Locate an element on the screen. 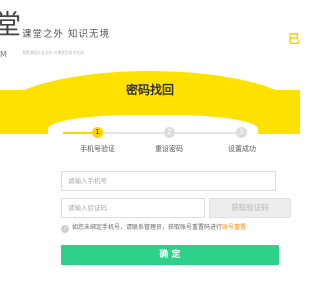 Image resolution: width=320 pixels, height=300 pixels. step-3-label: 设置成功 is located at coordinates (242, 149).